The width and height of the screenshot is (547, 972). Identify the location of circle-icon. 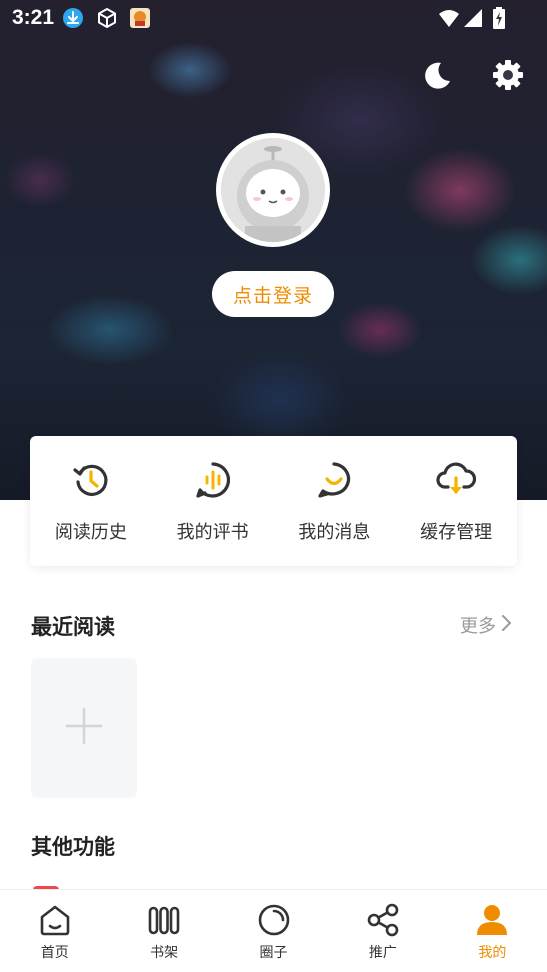
(274, 920).